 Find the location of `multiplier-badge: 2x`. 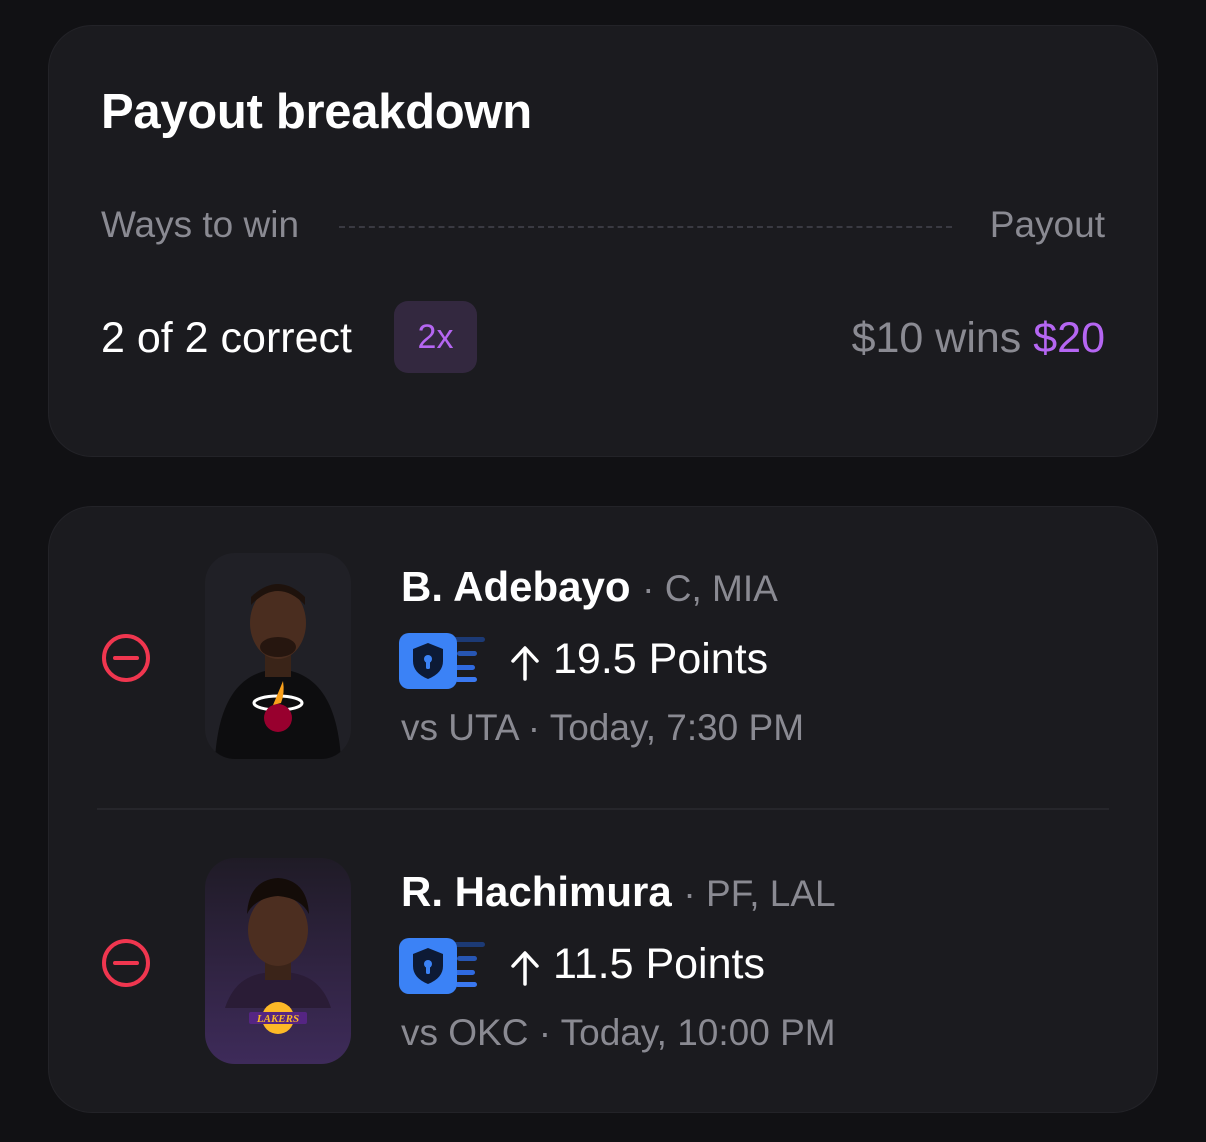

multiplier-badge: 2x is located at coordinates (435, 337).